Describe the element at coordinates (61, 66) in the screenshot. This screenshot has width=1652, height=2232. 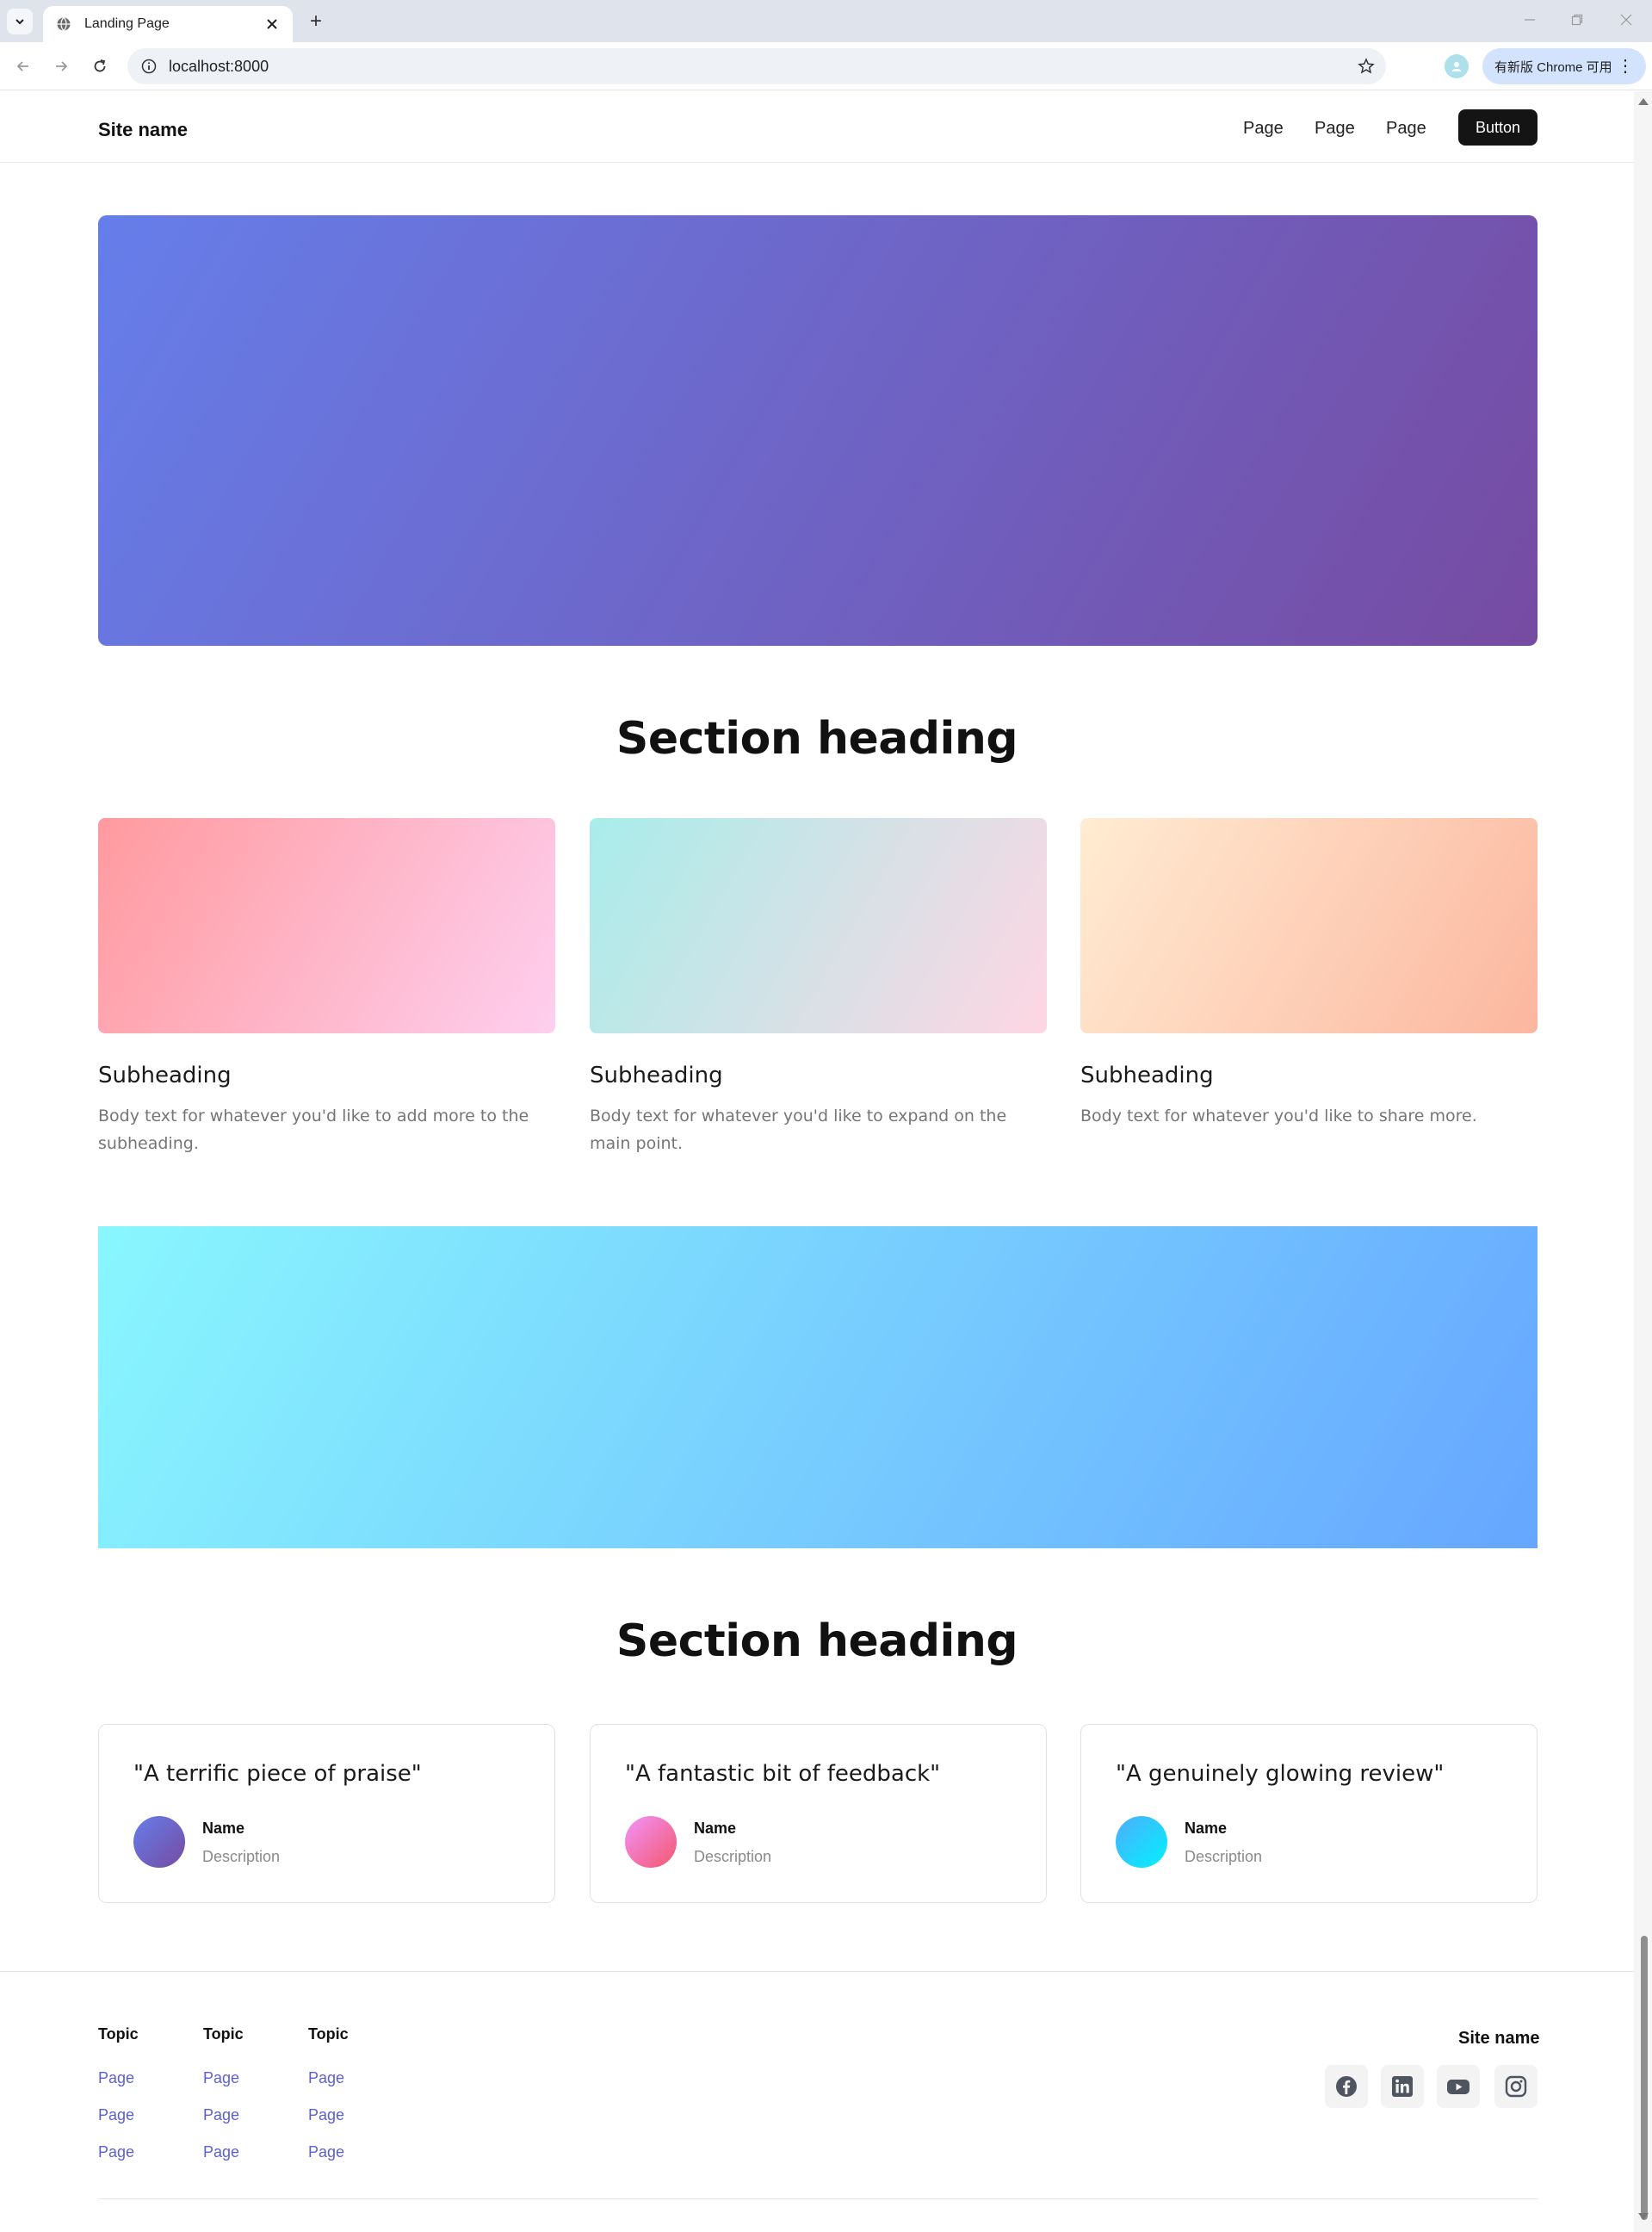
I see `forward-icon` at that location.